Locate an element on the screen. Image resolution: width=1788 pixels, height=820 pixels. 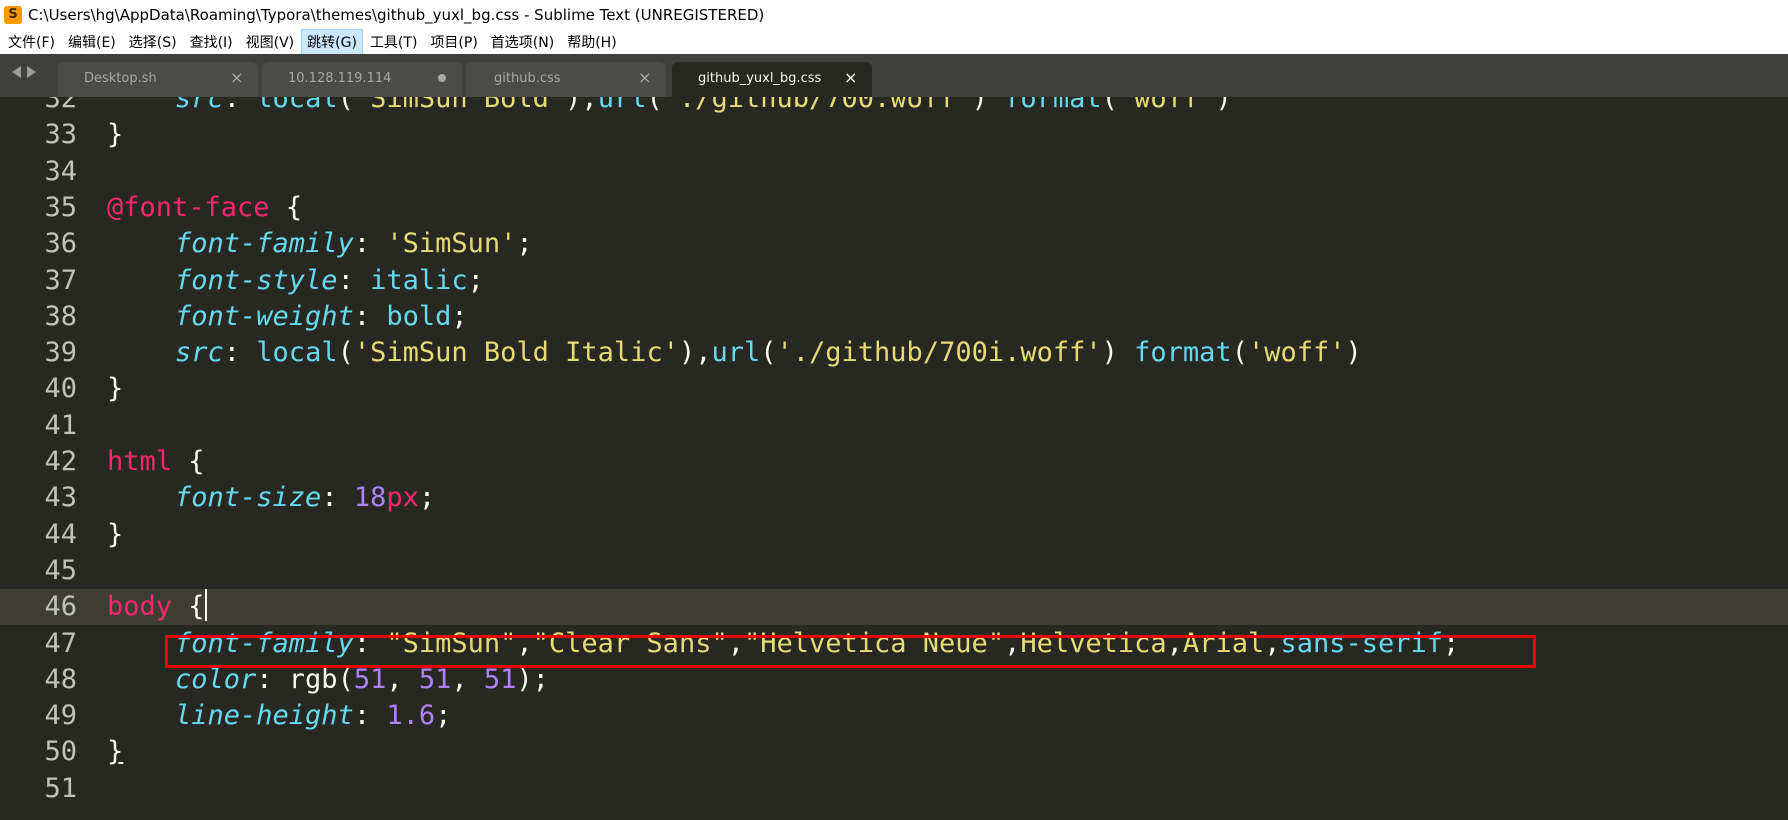
code-token: 'SimSun Bold' is located at coordinates (459, 105).